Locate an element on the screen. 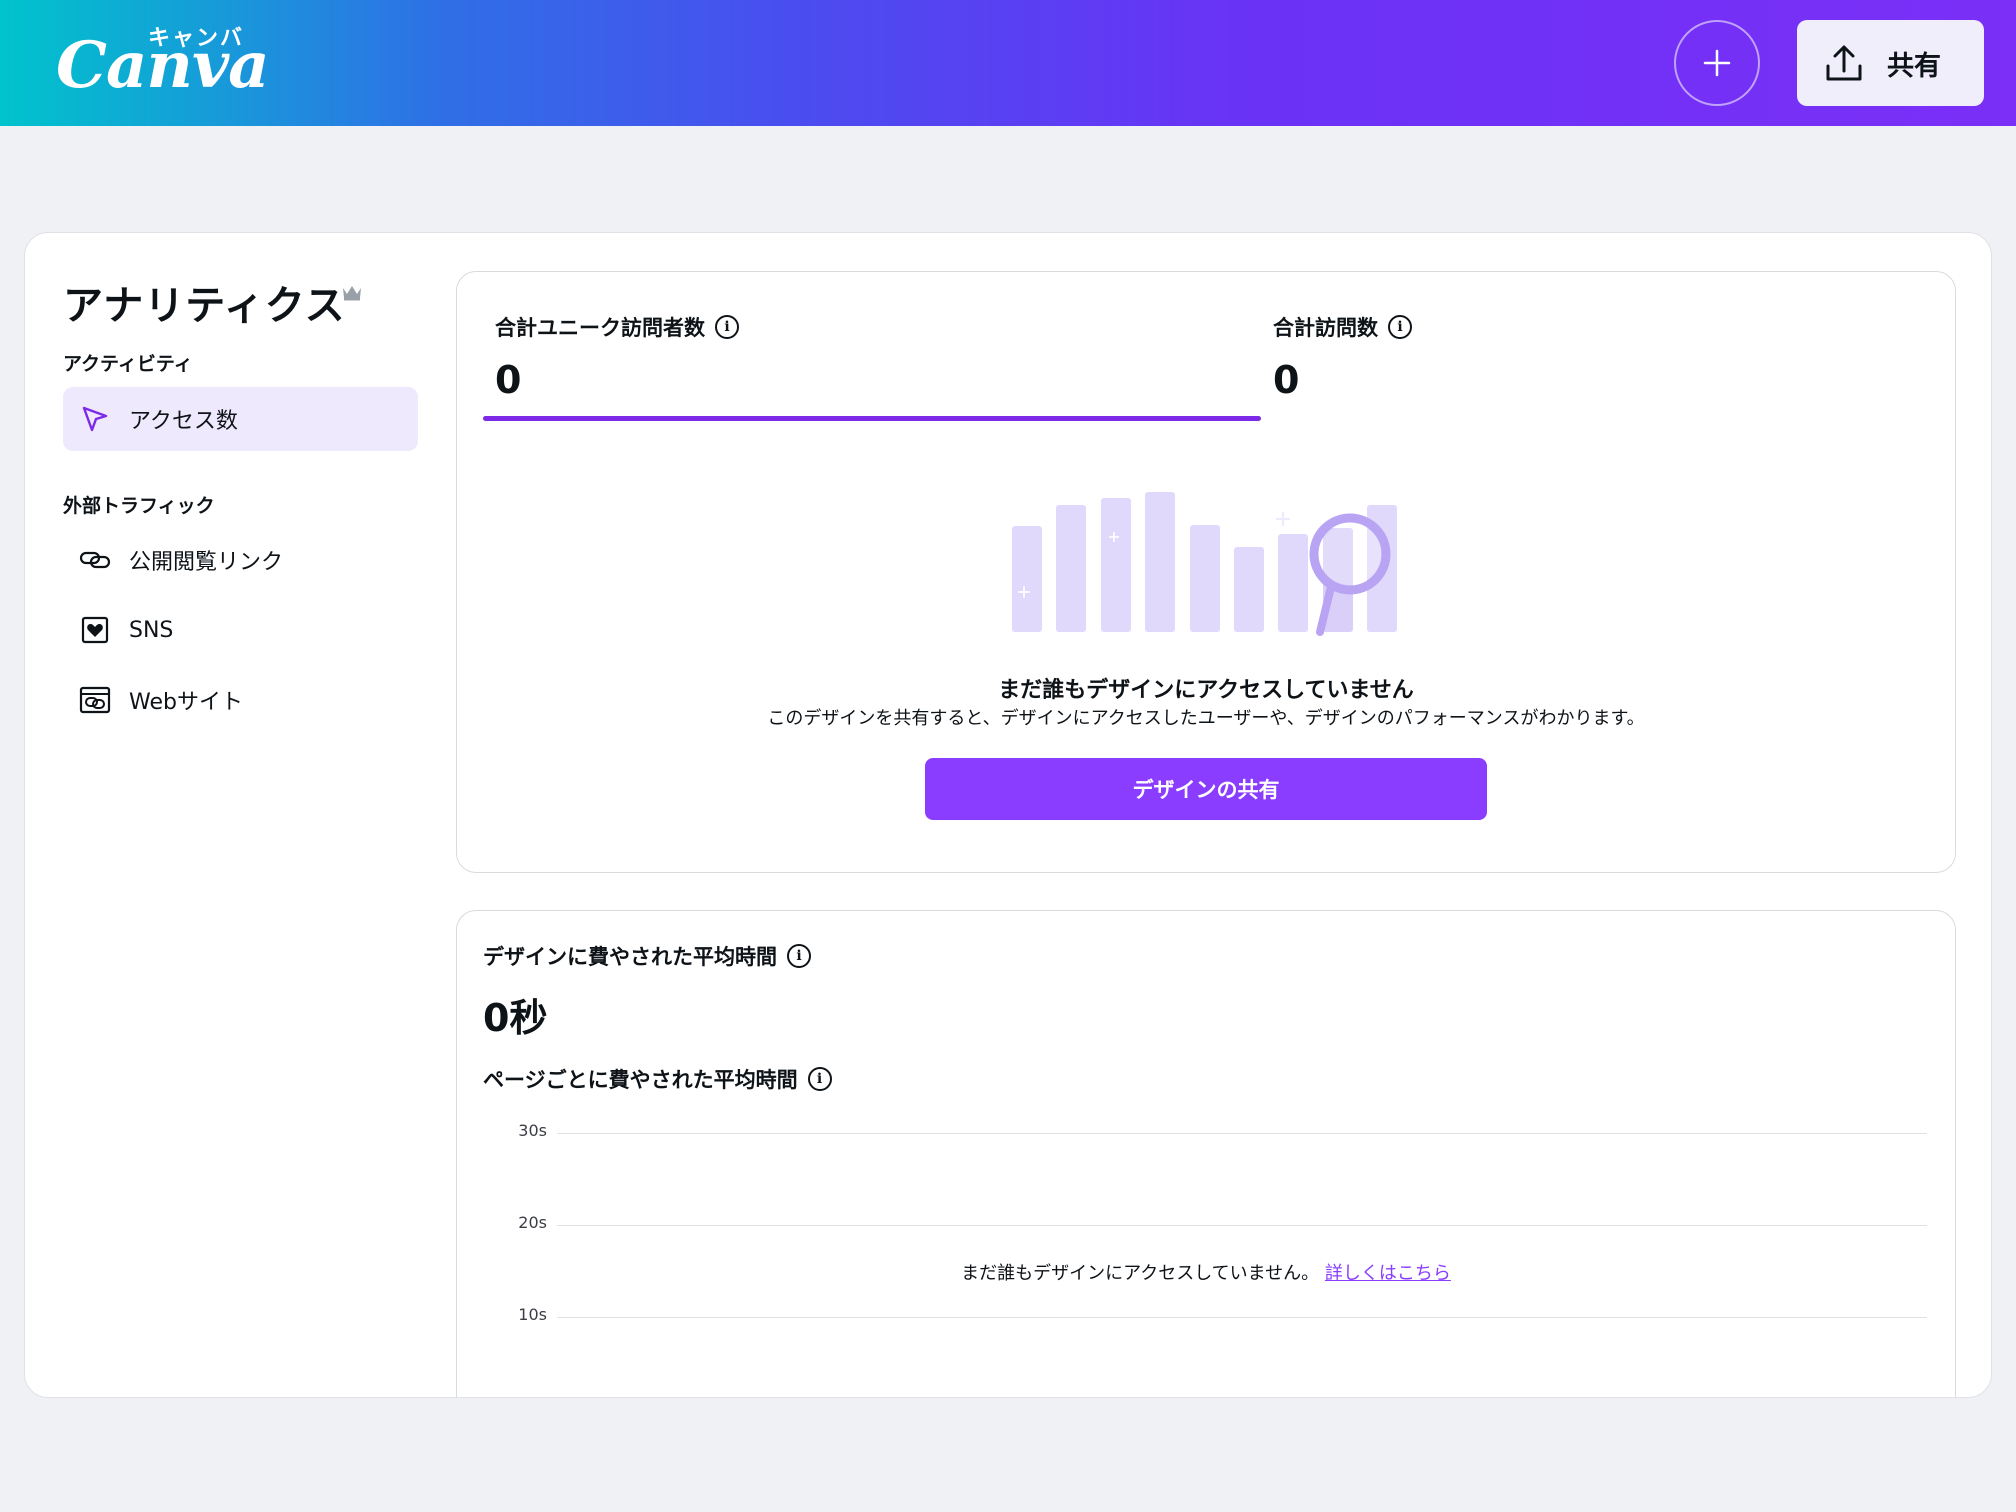 This screenshot has width=2016, height=1512. section-external-traffic: 外部トラフィック is located at coordinates (139, 506).